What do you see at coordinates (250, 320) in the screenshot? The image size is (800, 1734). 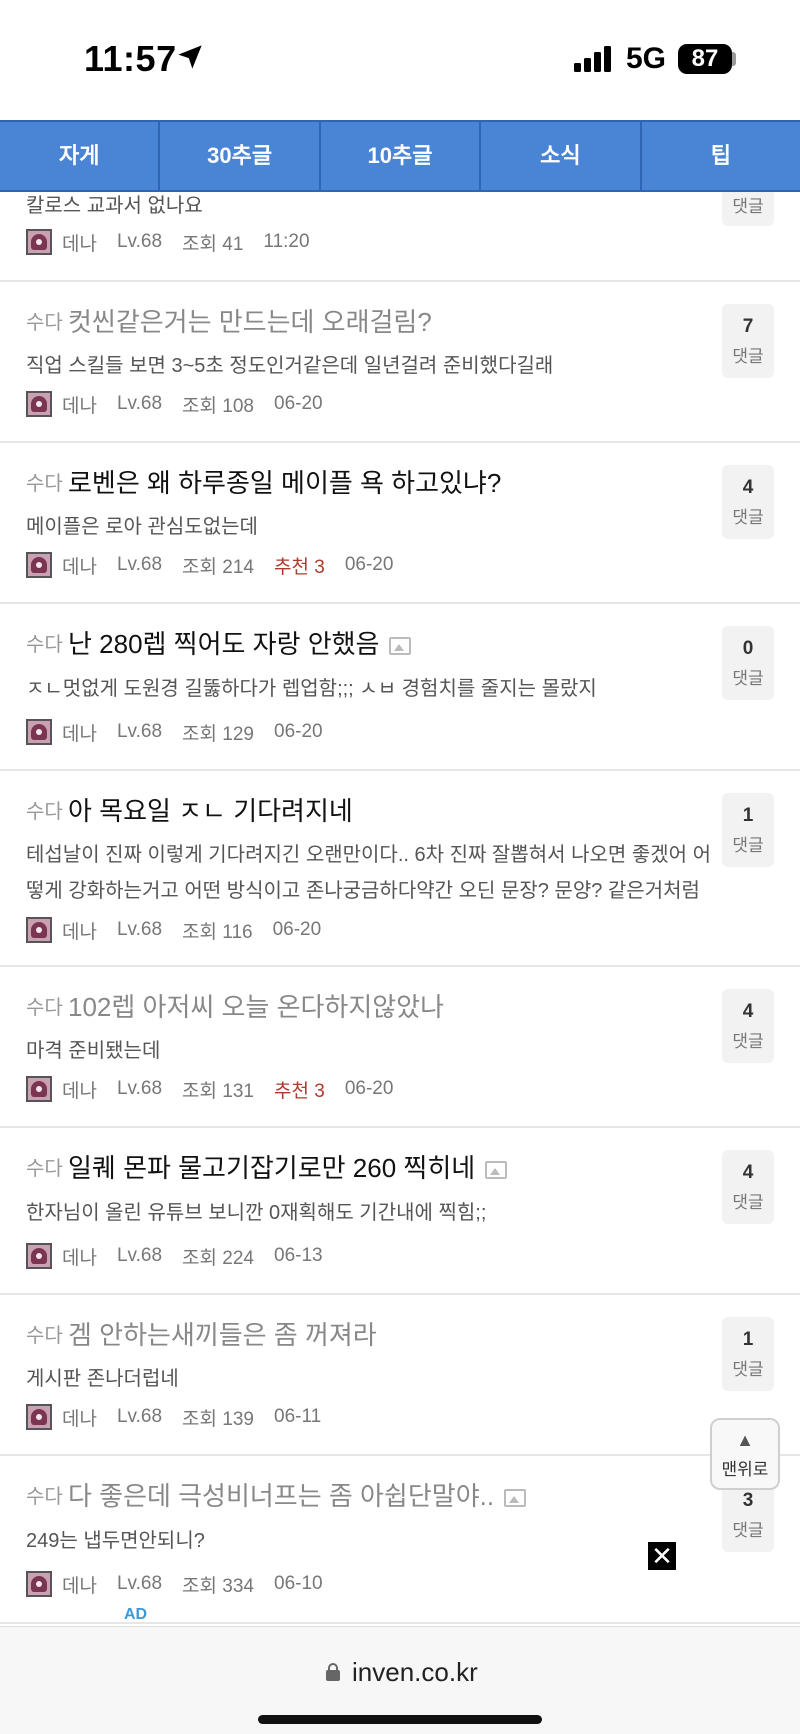 I see `post-title: 컷씬같은거는 만드는데 오래걸림?` at bounding box center [250, 320].